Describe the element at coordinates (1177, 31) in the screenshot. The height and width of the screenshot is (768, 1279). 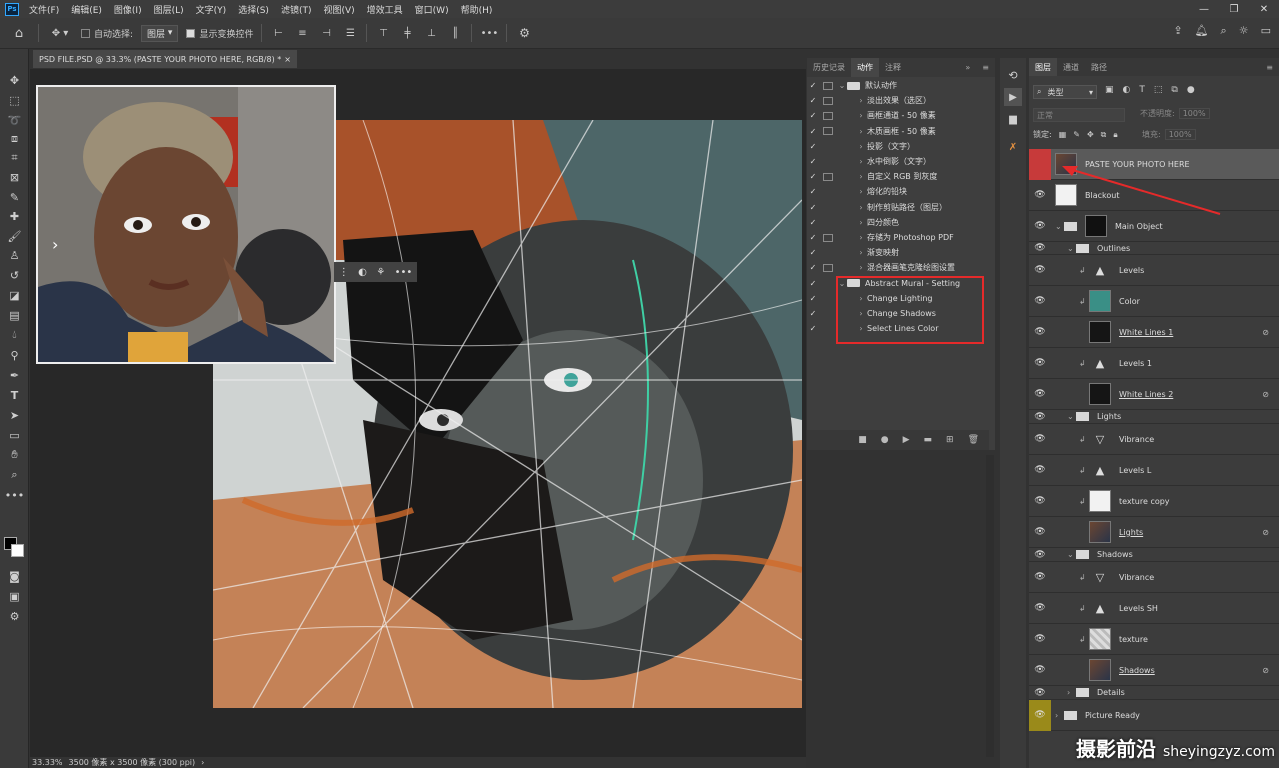
I see `share-icon: ⇪` at that location.